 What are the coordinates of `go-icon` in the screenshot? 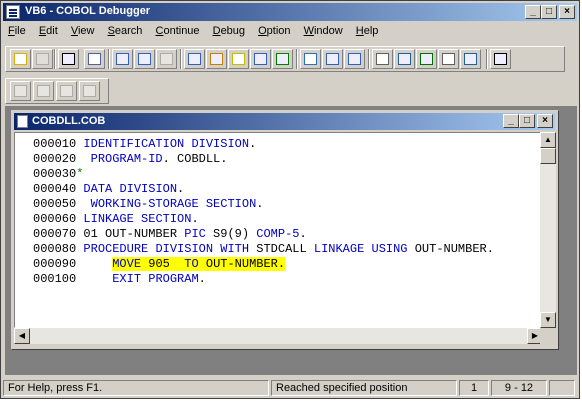 It's located at (20, 91).